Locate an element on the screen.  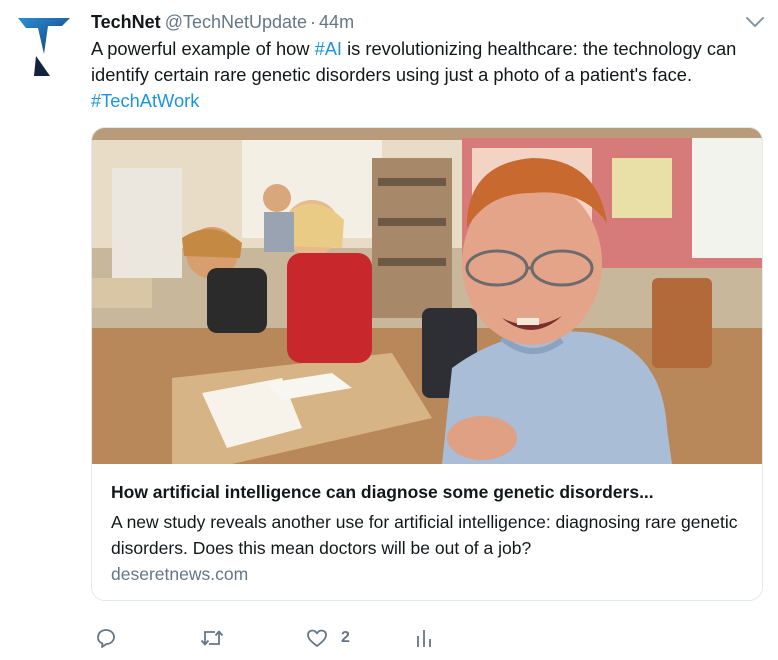
retweet-icon is located at coordinates (212, 638).